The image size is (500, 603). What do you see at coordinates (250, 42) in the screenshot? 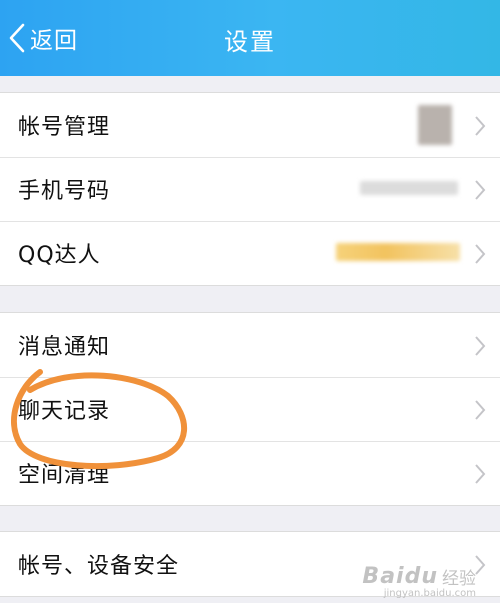
I see `page-title: 设置` at bounding box center [250, 42].